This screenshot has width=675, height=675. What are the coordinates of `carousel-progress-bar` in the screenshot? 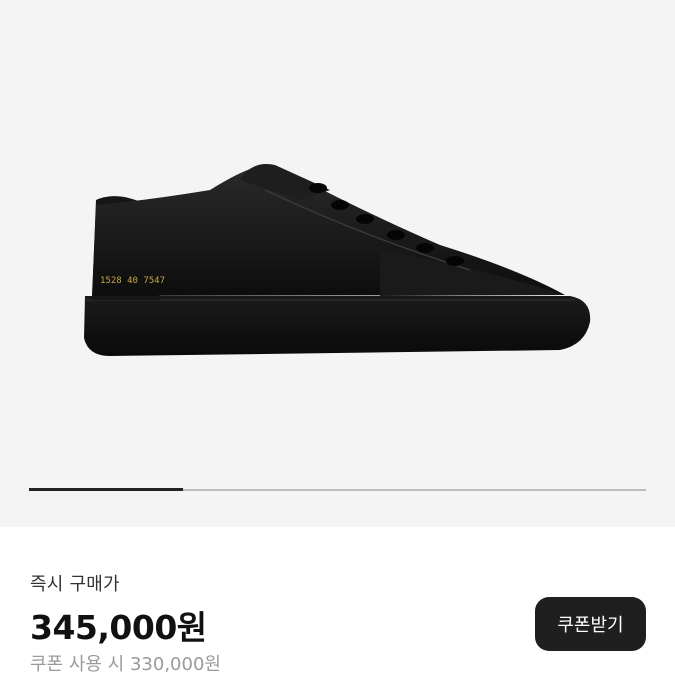 It's located at (337, 489).